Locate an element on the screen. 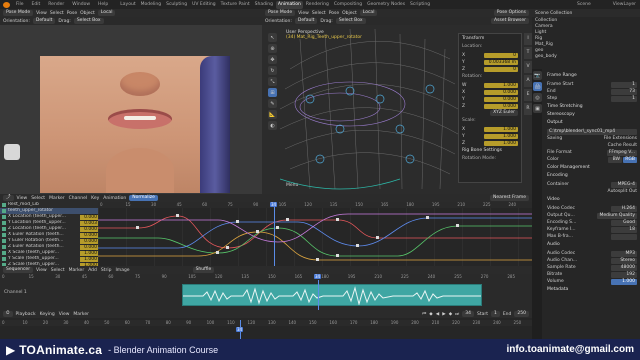  n-panel-tab-tool: T is located at coordinates (528, 53).